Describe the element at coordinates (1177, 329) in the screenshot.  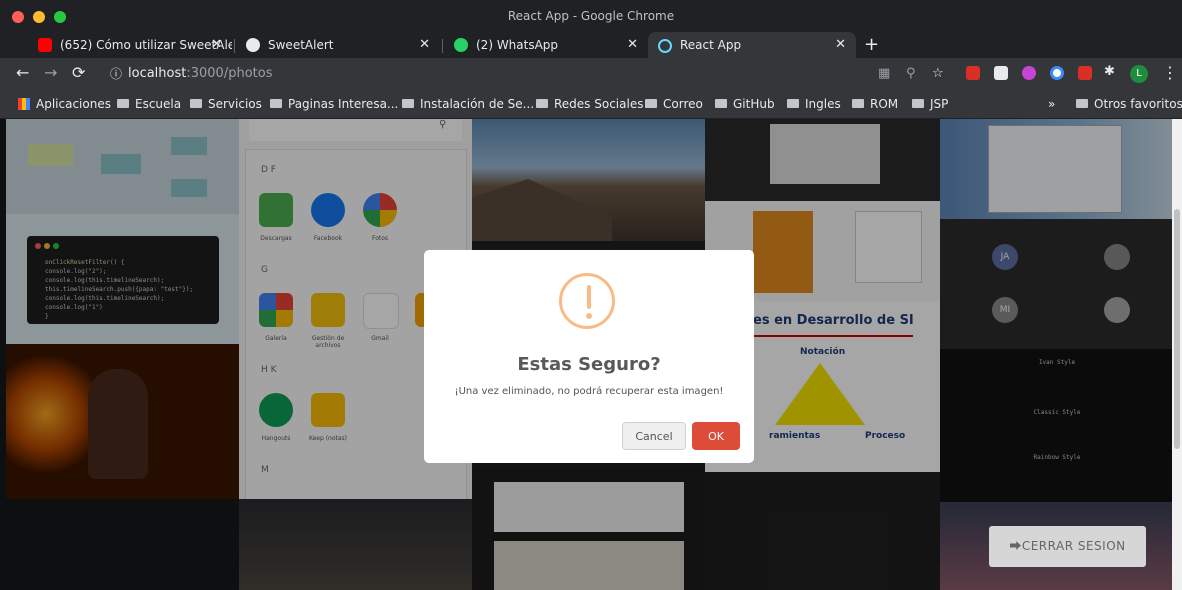
I see `scrollbar-thumb` at that location.